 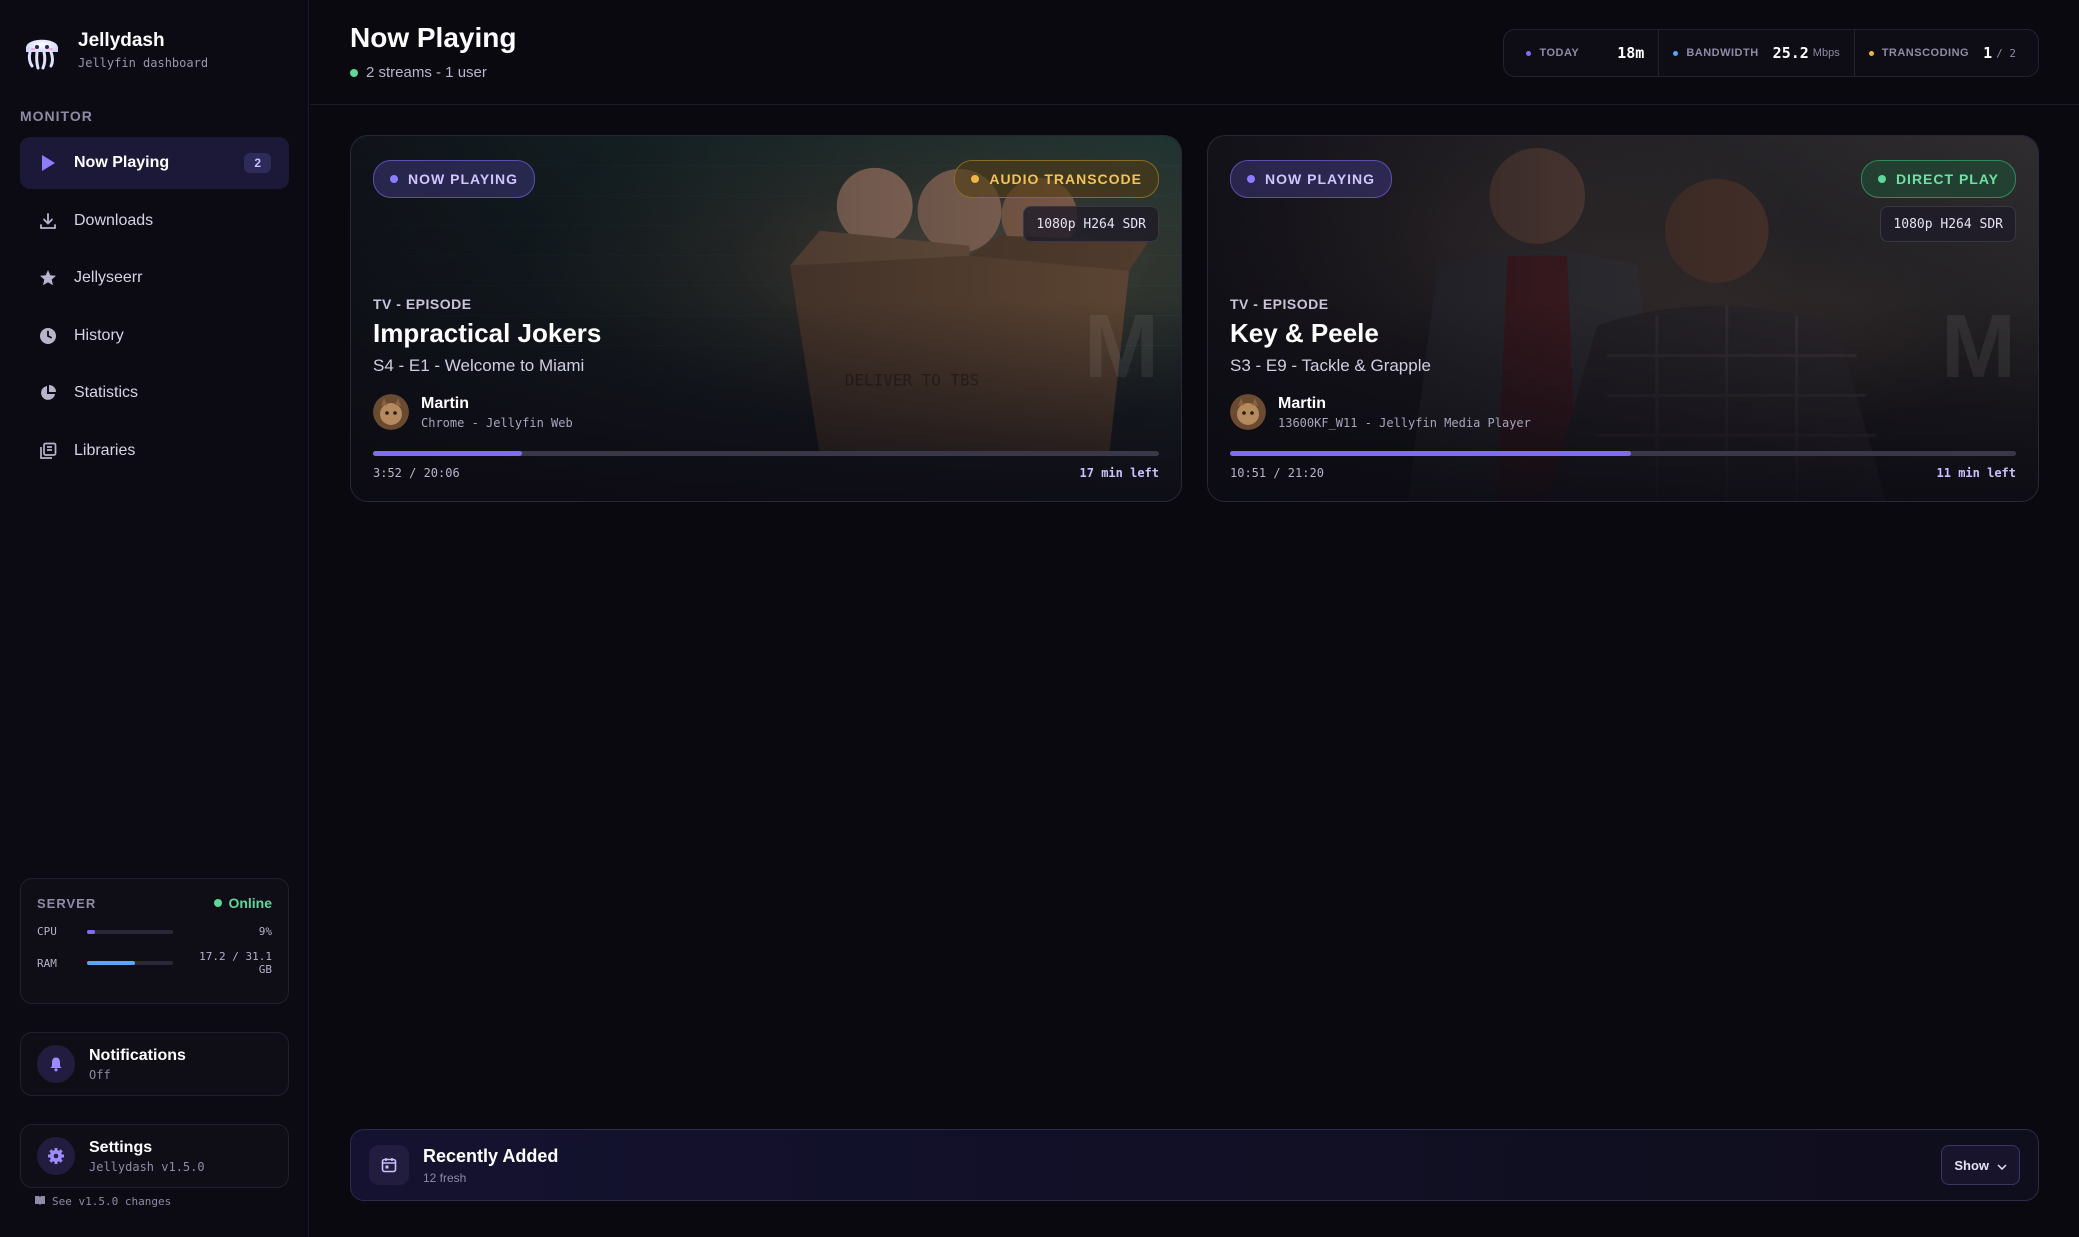 What do you see at coordinates (121, 1147) in the screenshot?
I see `settings-title: Settings` at bounding box center [121, 1147].